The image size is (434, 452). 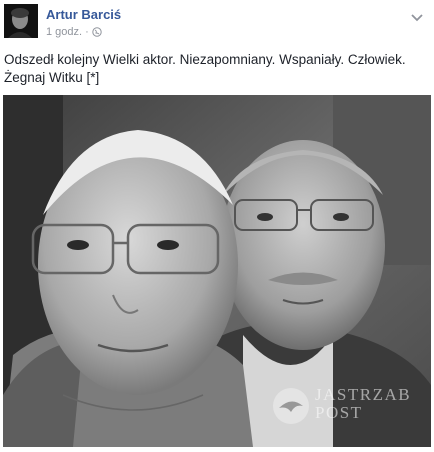 What do you see at coordinates (52, 77) in the screenshot?
I see `post-message-line: Żegnaj Witku [*]` at bounding box center [52, 77].